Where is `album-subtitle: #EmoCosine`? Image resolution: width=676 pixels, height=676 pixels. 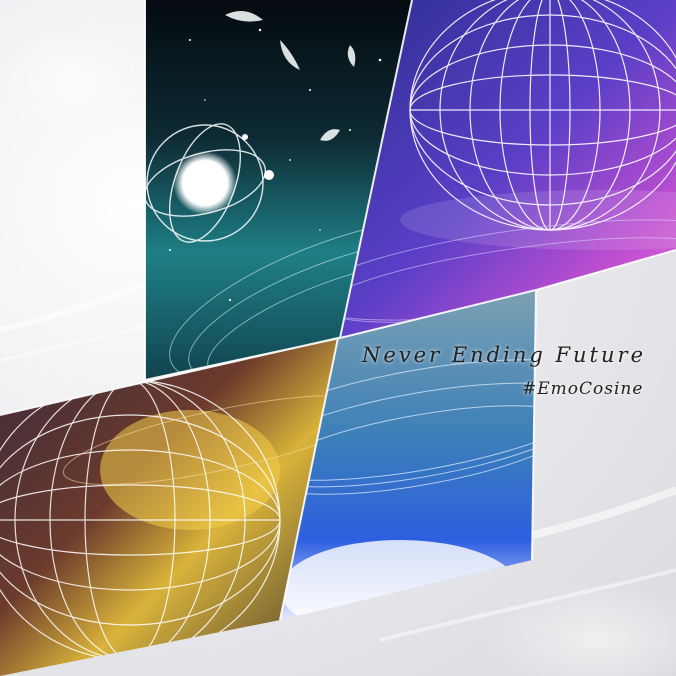
album-subtitle: #EmoCosine is located at coordinates (583, 389).